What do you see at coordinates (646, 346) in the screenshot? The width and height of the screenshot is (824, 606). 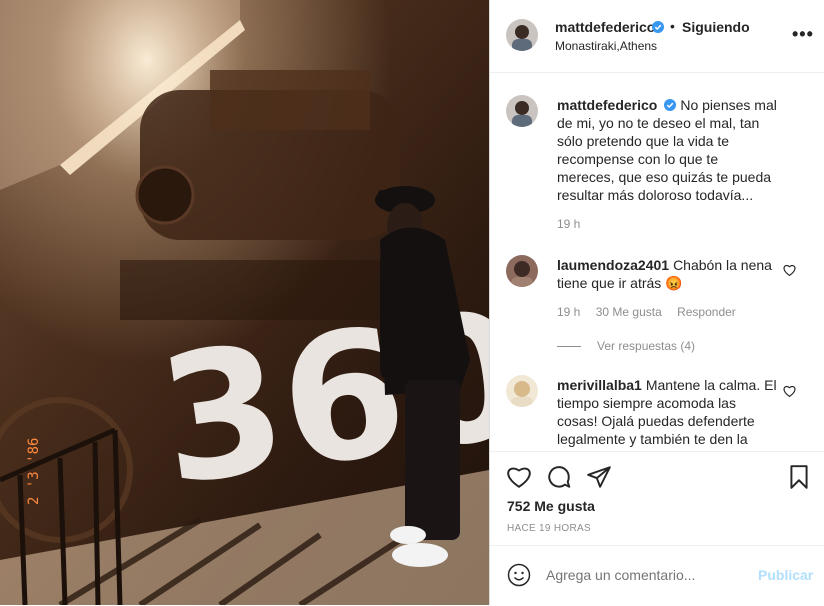 I see `view-replies-label: Ver respuestas (4)` at bounding box center [646, 346].